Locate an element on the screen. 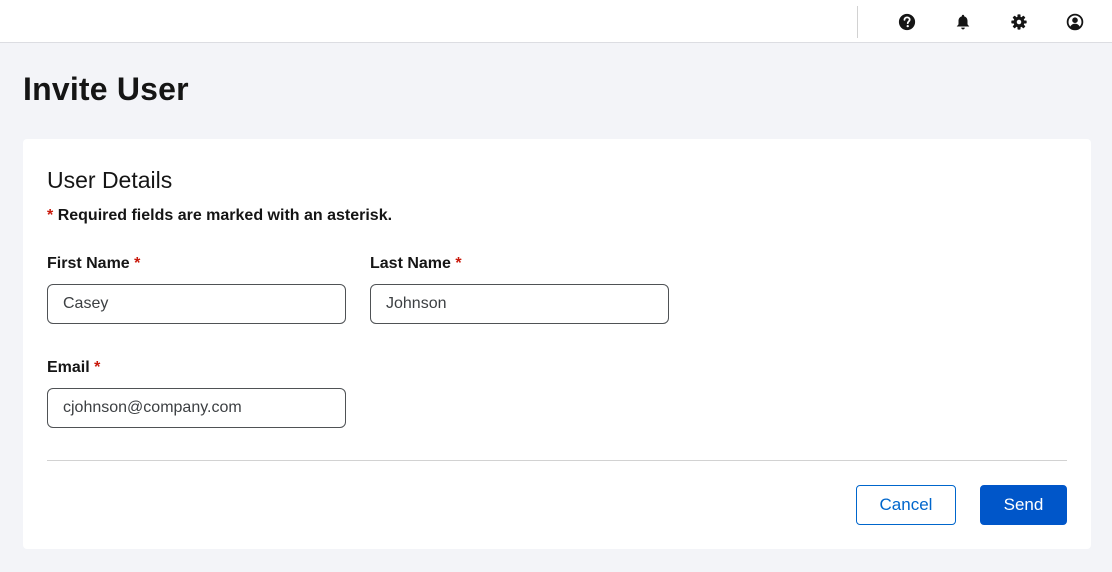  user-icon is located at coordinates (1075, 22).